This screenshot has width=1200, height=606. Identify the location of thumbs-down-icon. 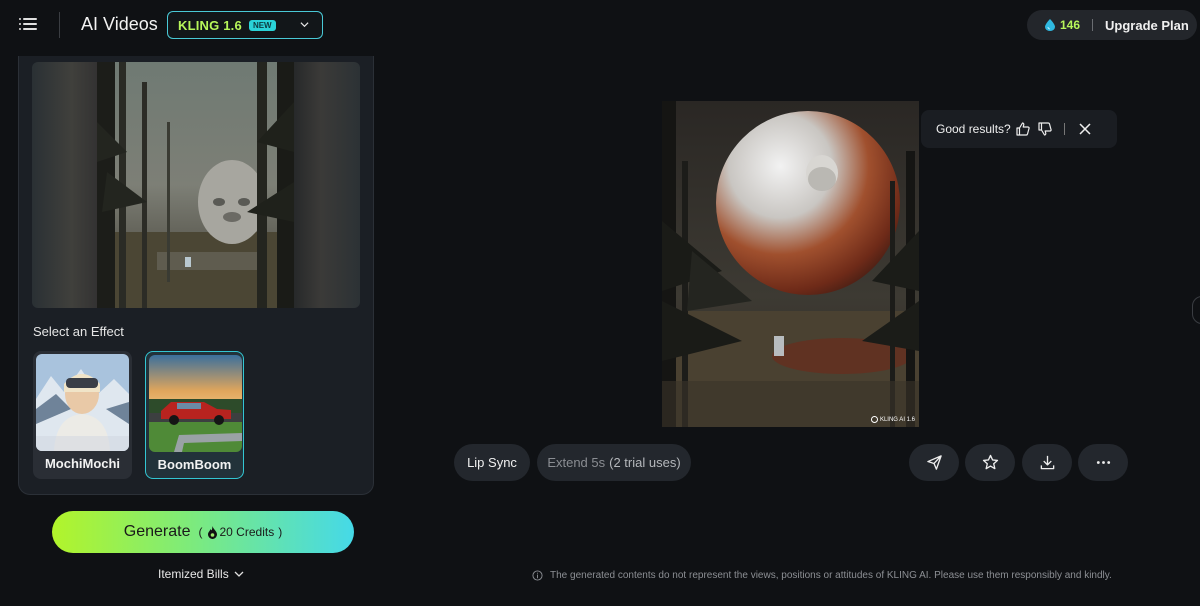
(1045, 129).